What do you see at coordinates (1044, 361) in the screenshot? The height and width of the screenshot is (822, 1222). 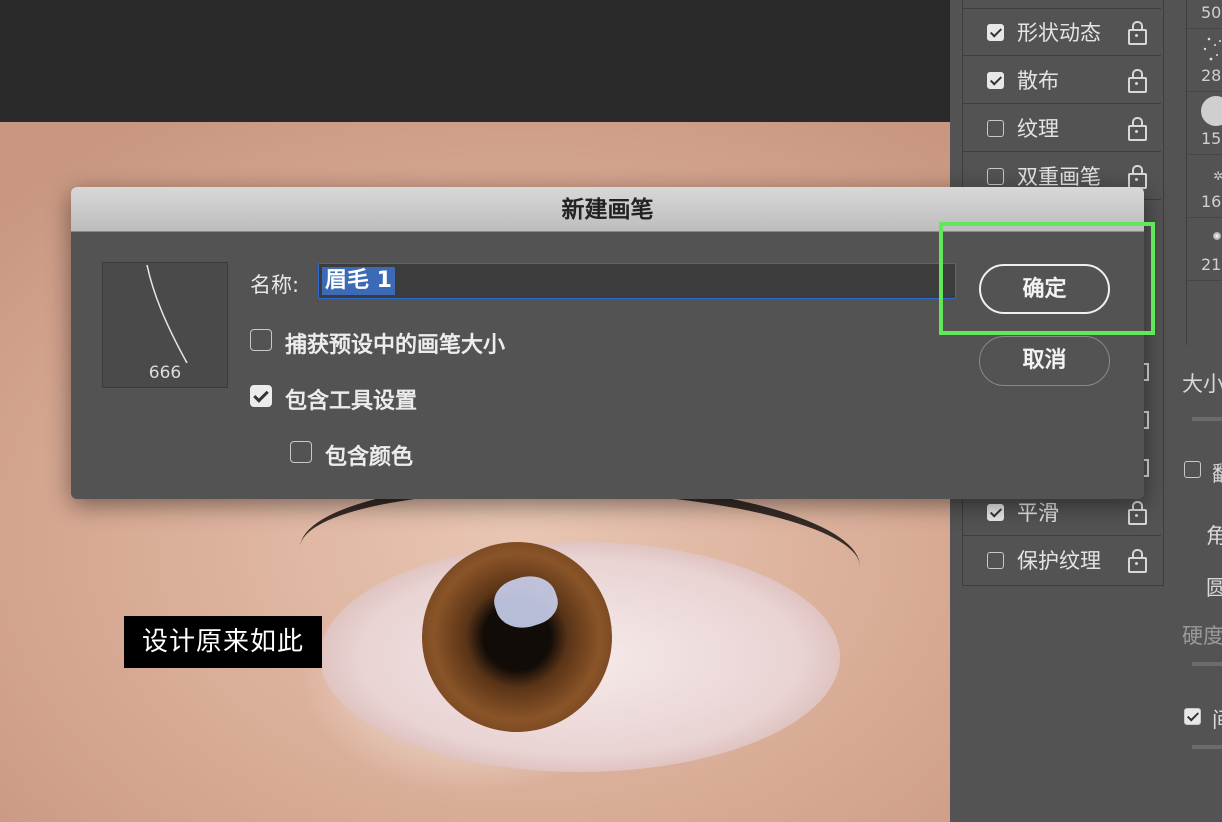 I see `cancel-button: 取消` at bounding box center [1044, 361].